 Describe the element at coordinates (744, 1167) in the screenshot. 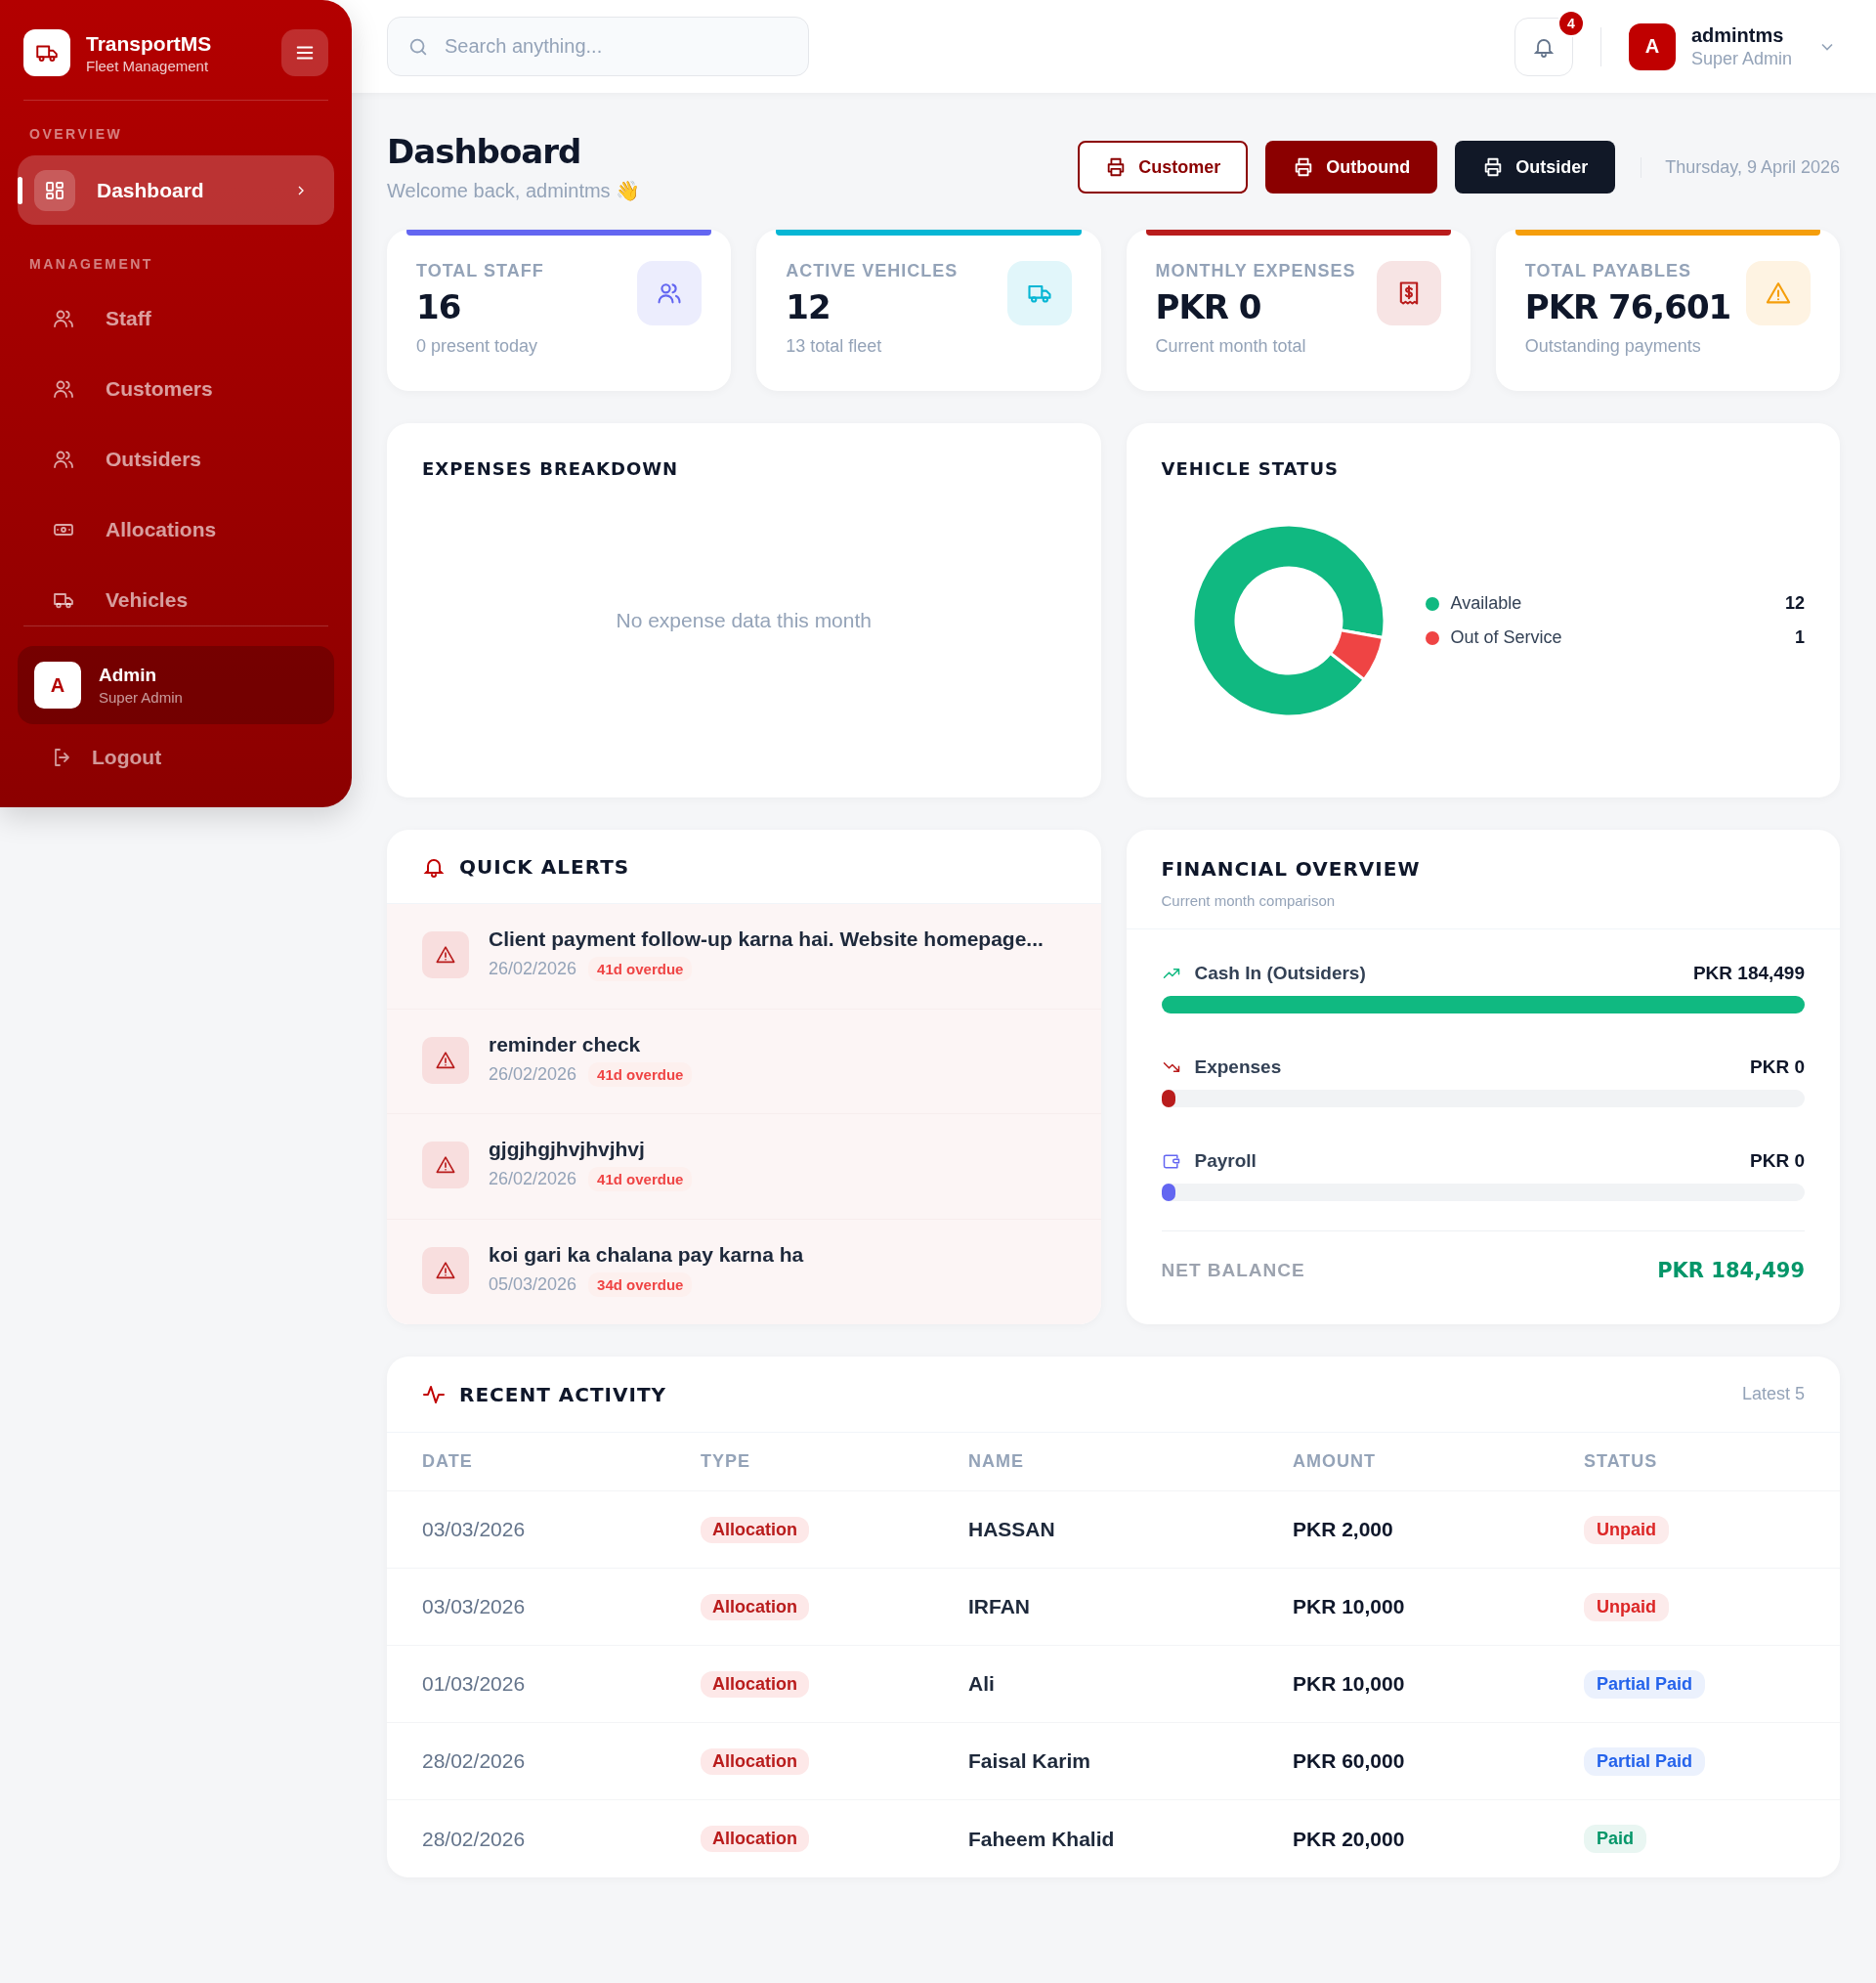

I see `alert-item: gjgjhgjhvjhvjhvj 26/02/2026 41d overdue` at that location.